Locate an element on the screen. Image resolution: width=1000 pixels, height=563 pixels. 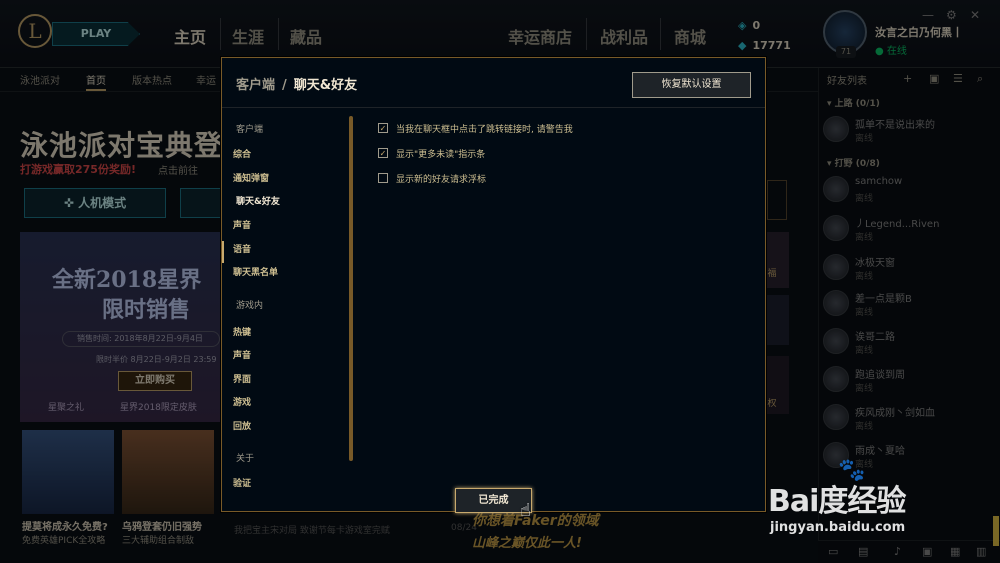
sidebar-item-interface: 界面 is located at coordinates (242, 378).